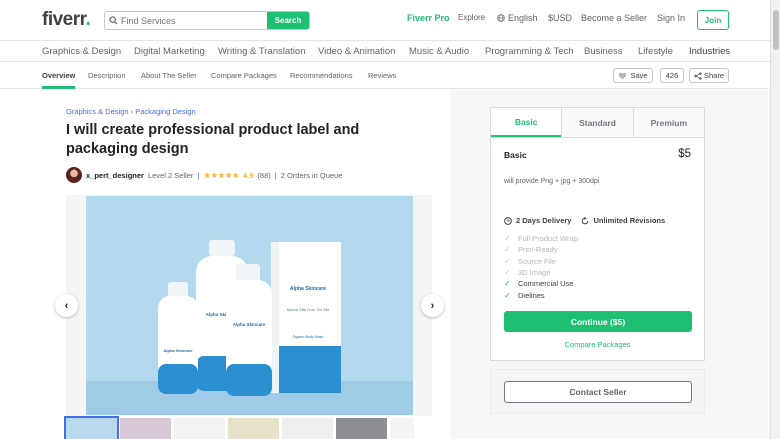  What do you see at coordinates (709, 51) in the screenshot?
I see `category-industries: Industries` at bounding box center [709, 51].